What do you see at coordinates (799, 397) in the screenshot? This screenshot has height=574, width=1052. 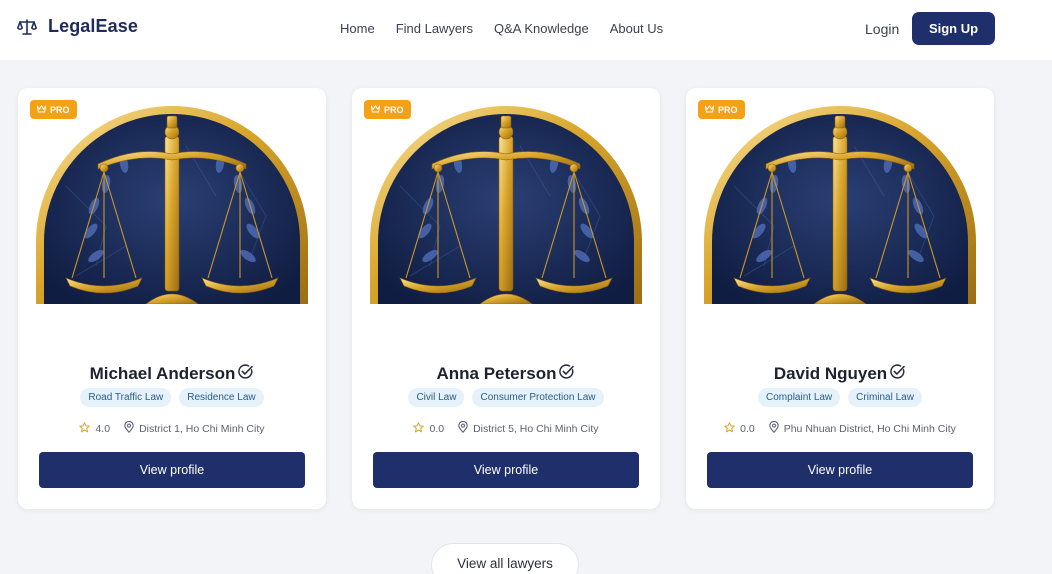 I see `specialty-tag: Complaint Law` at bounding box center [799, 397].